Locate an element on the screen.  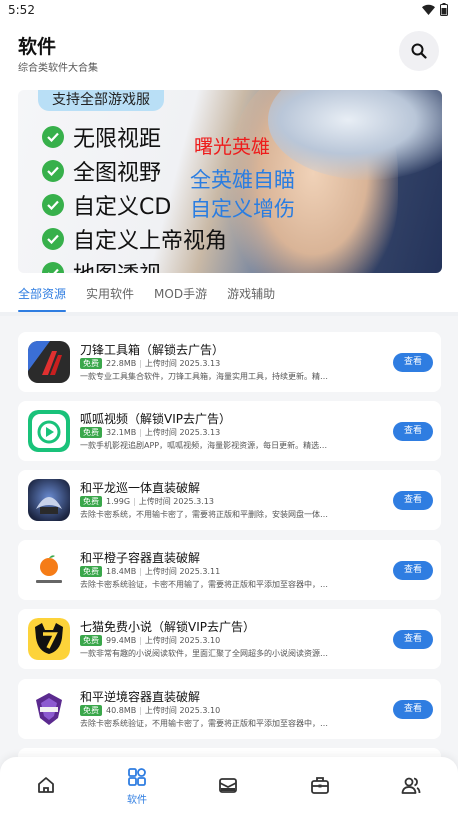
nijing-container-icon is located at coordinates (49, 709).